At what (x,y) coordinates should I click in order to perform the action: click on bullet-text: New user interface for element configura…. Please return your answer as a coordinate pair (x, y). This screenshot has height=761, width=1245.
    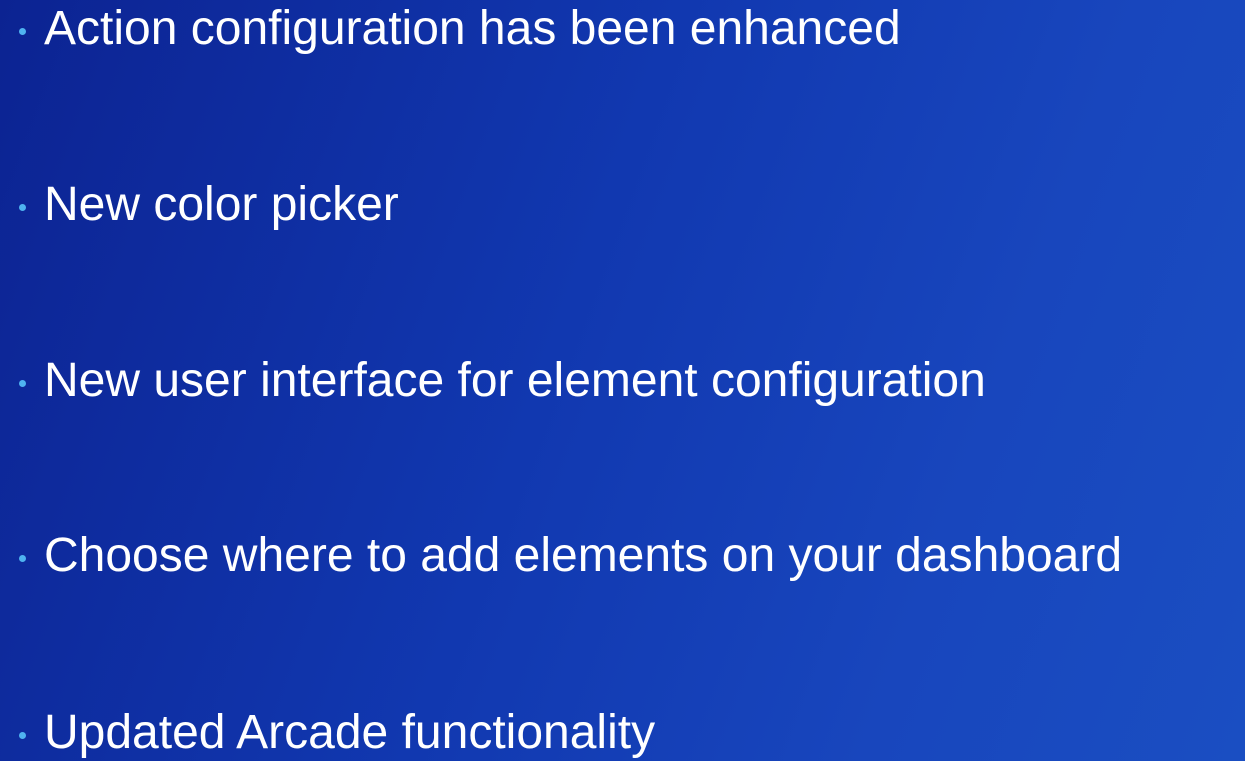
    Looking at the image, I should click on (515, 380).